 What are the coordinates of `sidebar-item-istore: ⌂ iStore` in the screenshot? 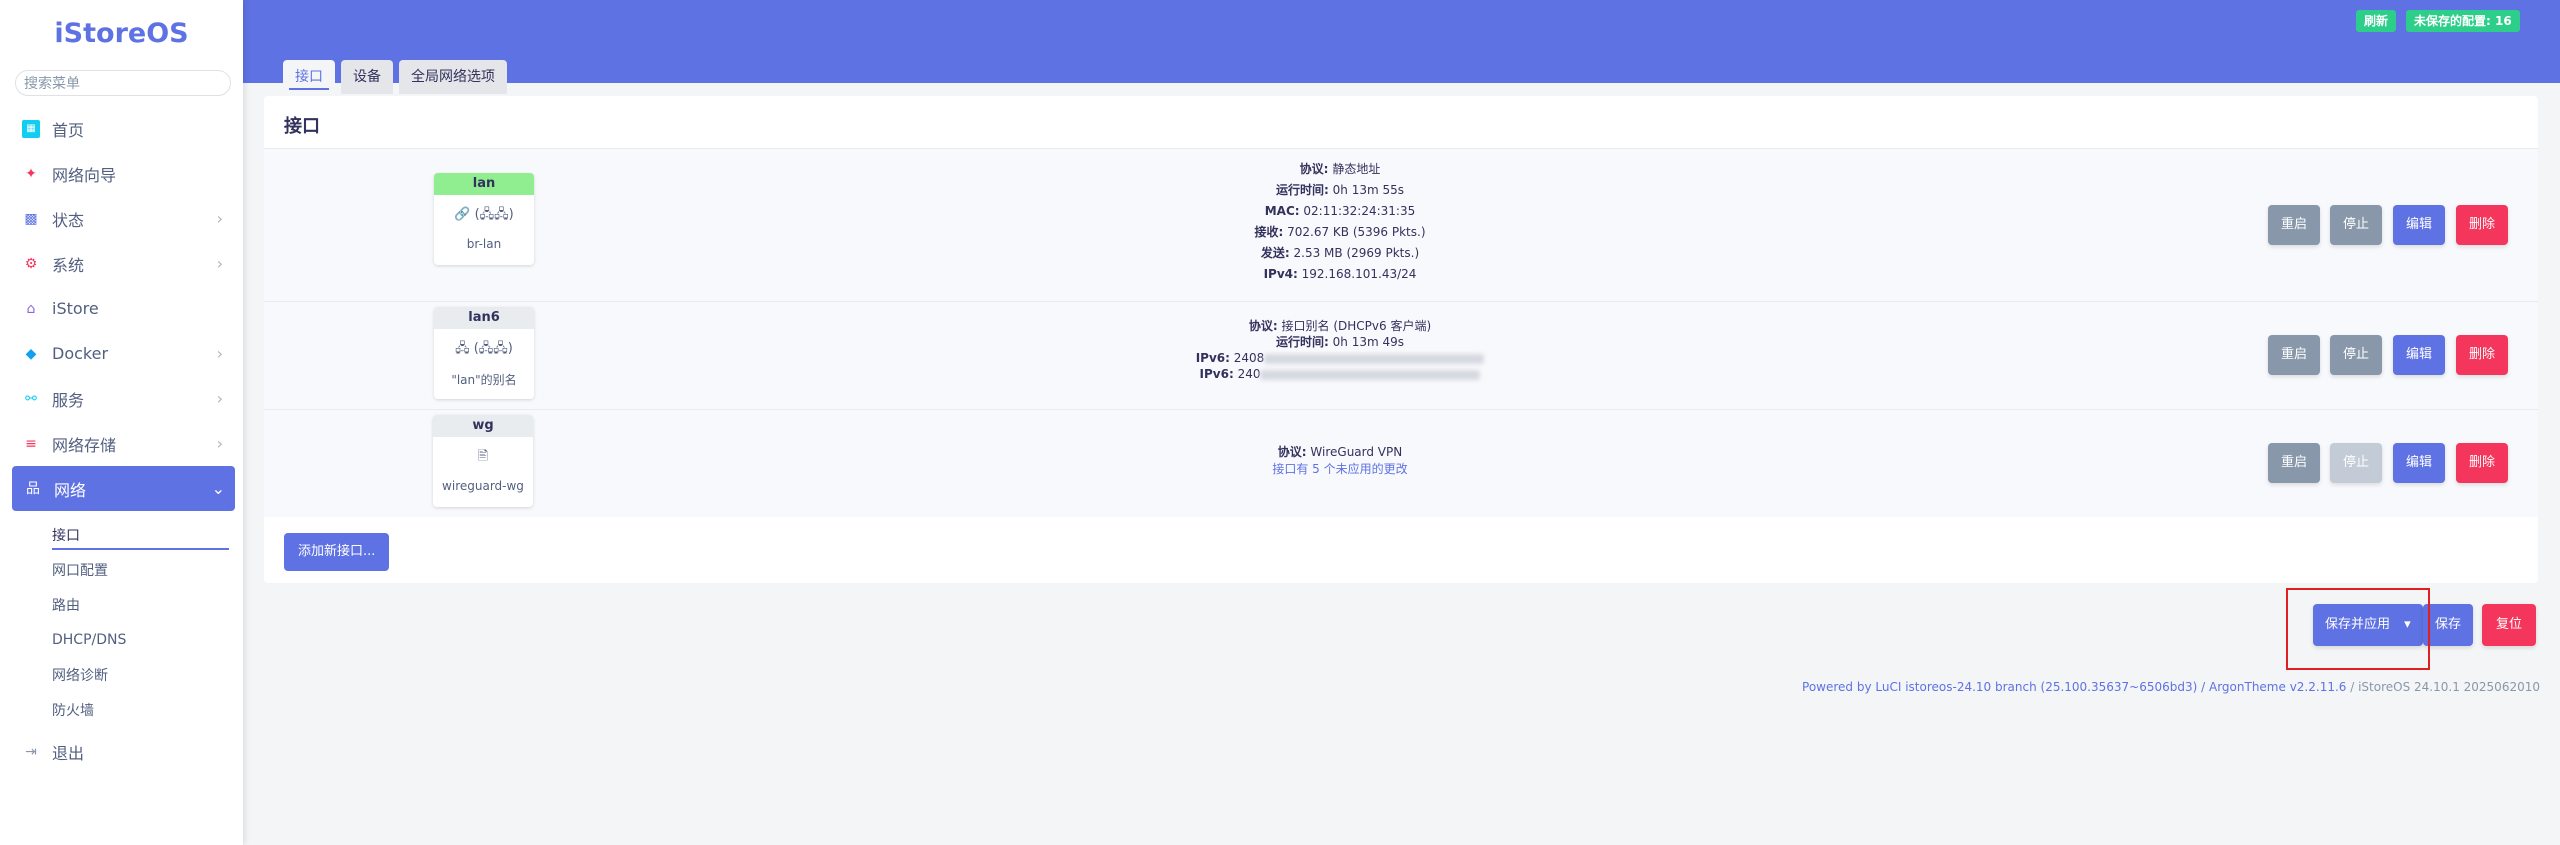 It's located at (121, 308).